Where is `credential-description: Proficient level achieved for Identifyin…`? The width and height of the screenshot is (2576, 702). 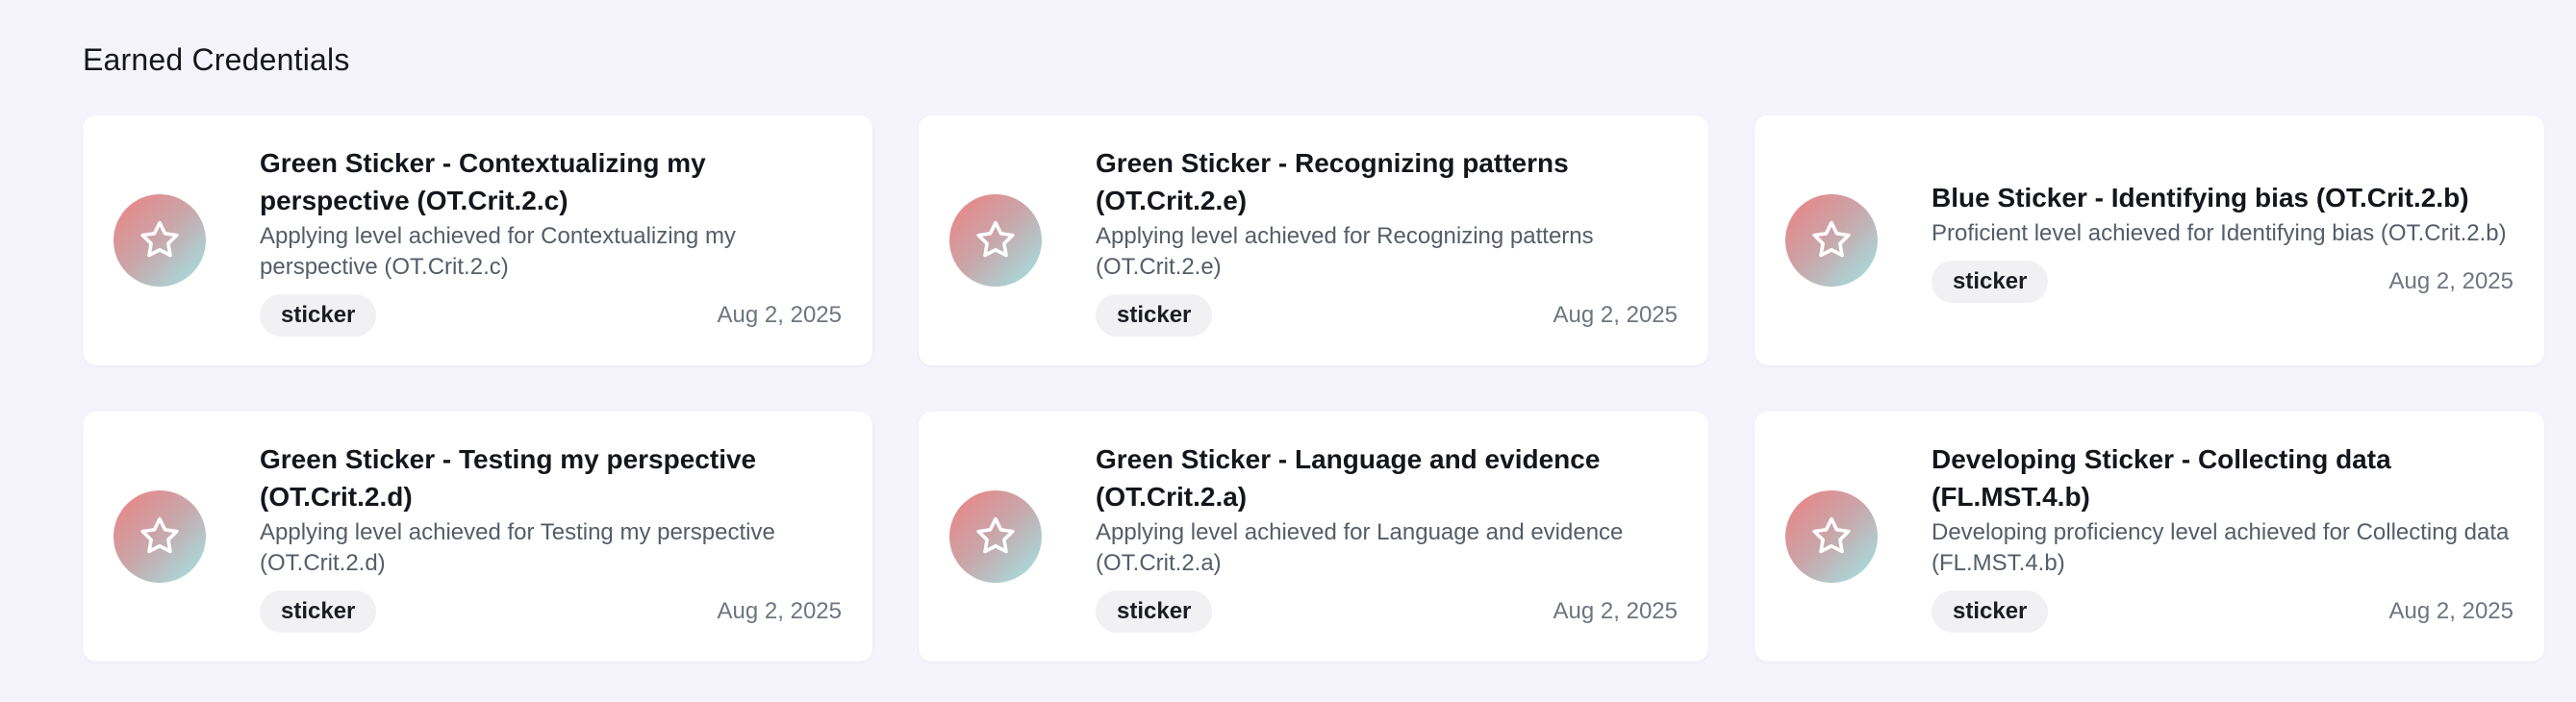 credential-description: Proficient level achieved for Identifyin… is located at coordinates (2219, 232).